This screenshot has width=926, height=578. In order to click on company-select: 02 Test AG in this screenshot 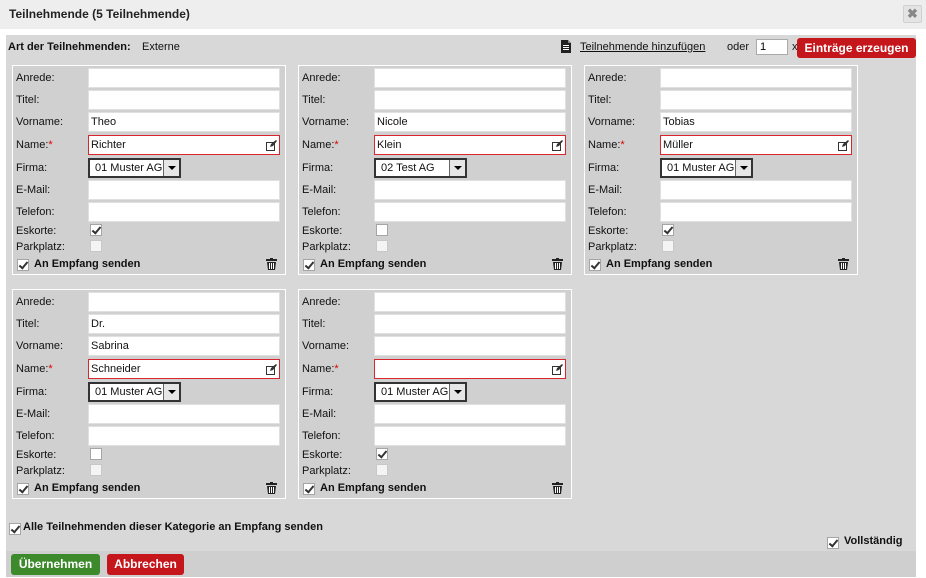, I will do `click(420, 168)`.